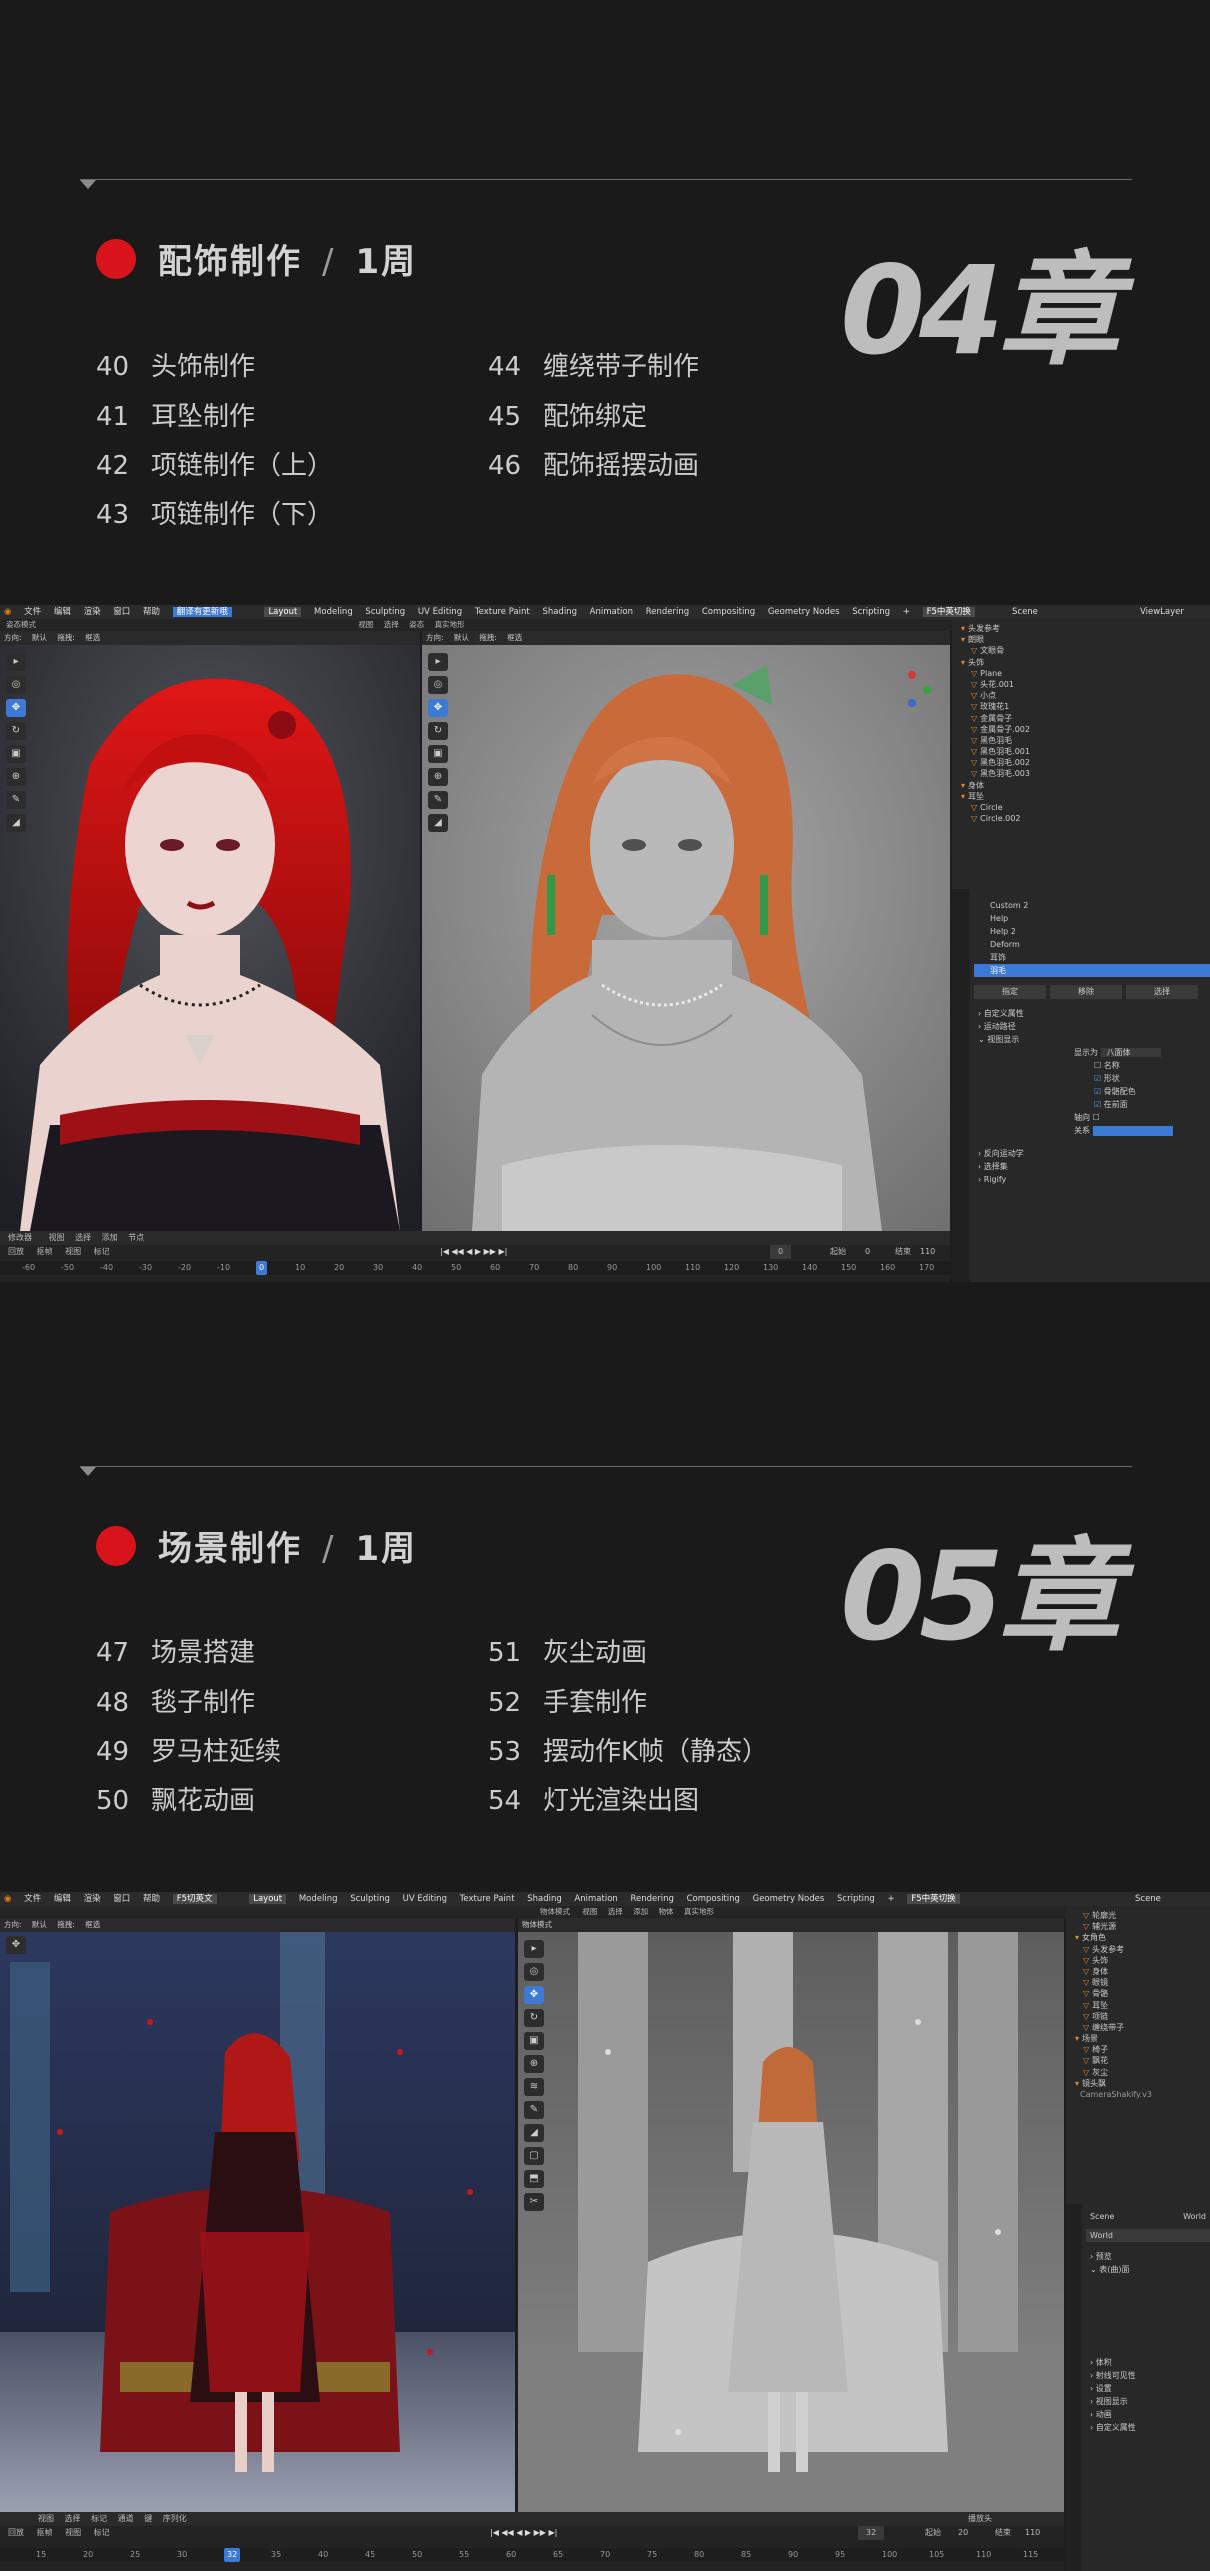 The image size is (1210, 2571). Describe the element at coordinates (534, 2087) in the screenshot. I see `hair-tool-icon: ≋` at that location.